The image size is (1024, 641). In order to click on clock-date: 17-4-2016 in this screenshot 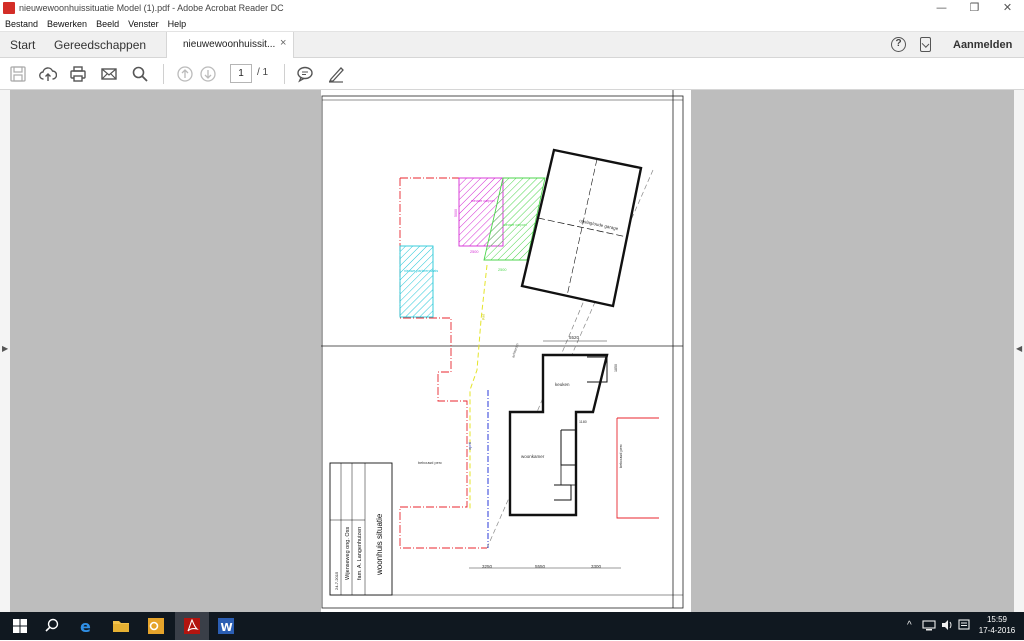, I will do `click(997, 630)`.